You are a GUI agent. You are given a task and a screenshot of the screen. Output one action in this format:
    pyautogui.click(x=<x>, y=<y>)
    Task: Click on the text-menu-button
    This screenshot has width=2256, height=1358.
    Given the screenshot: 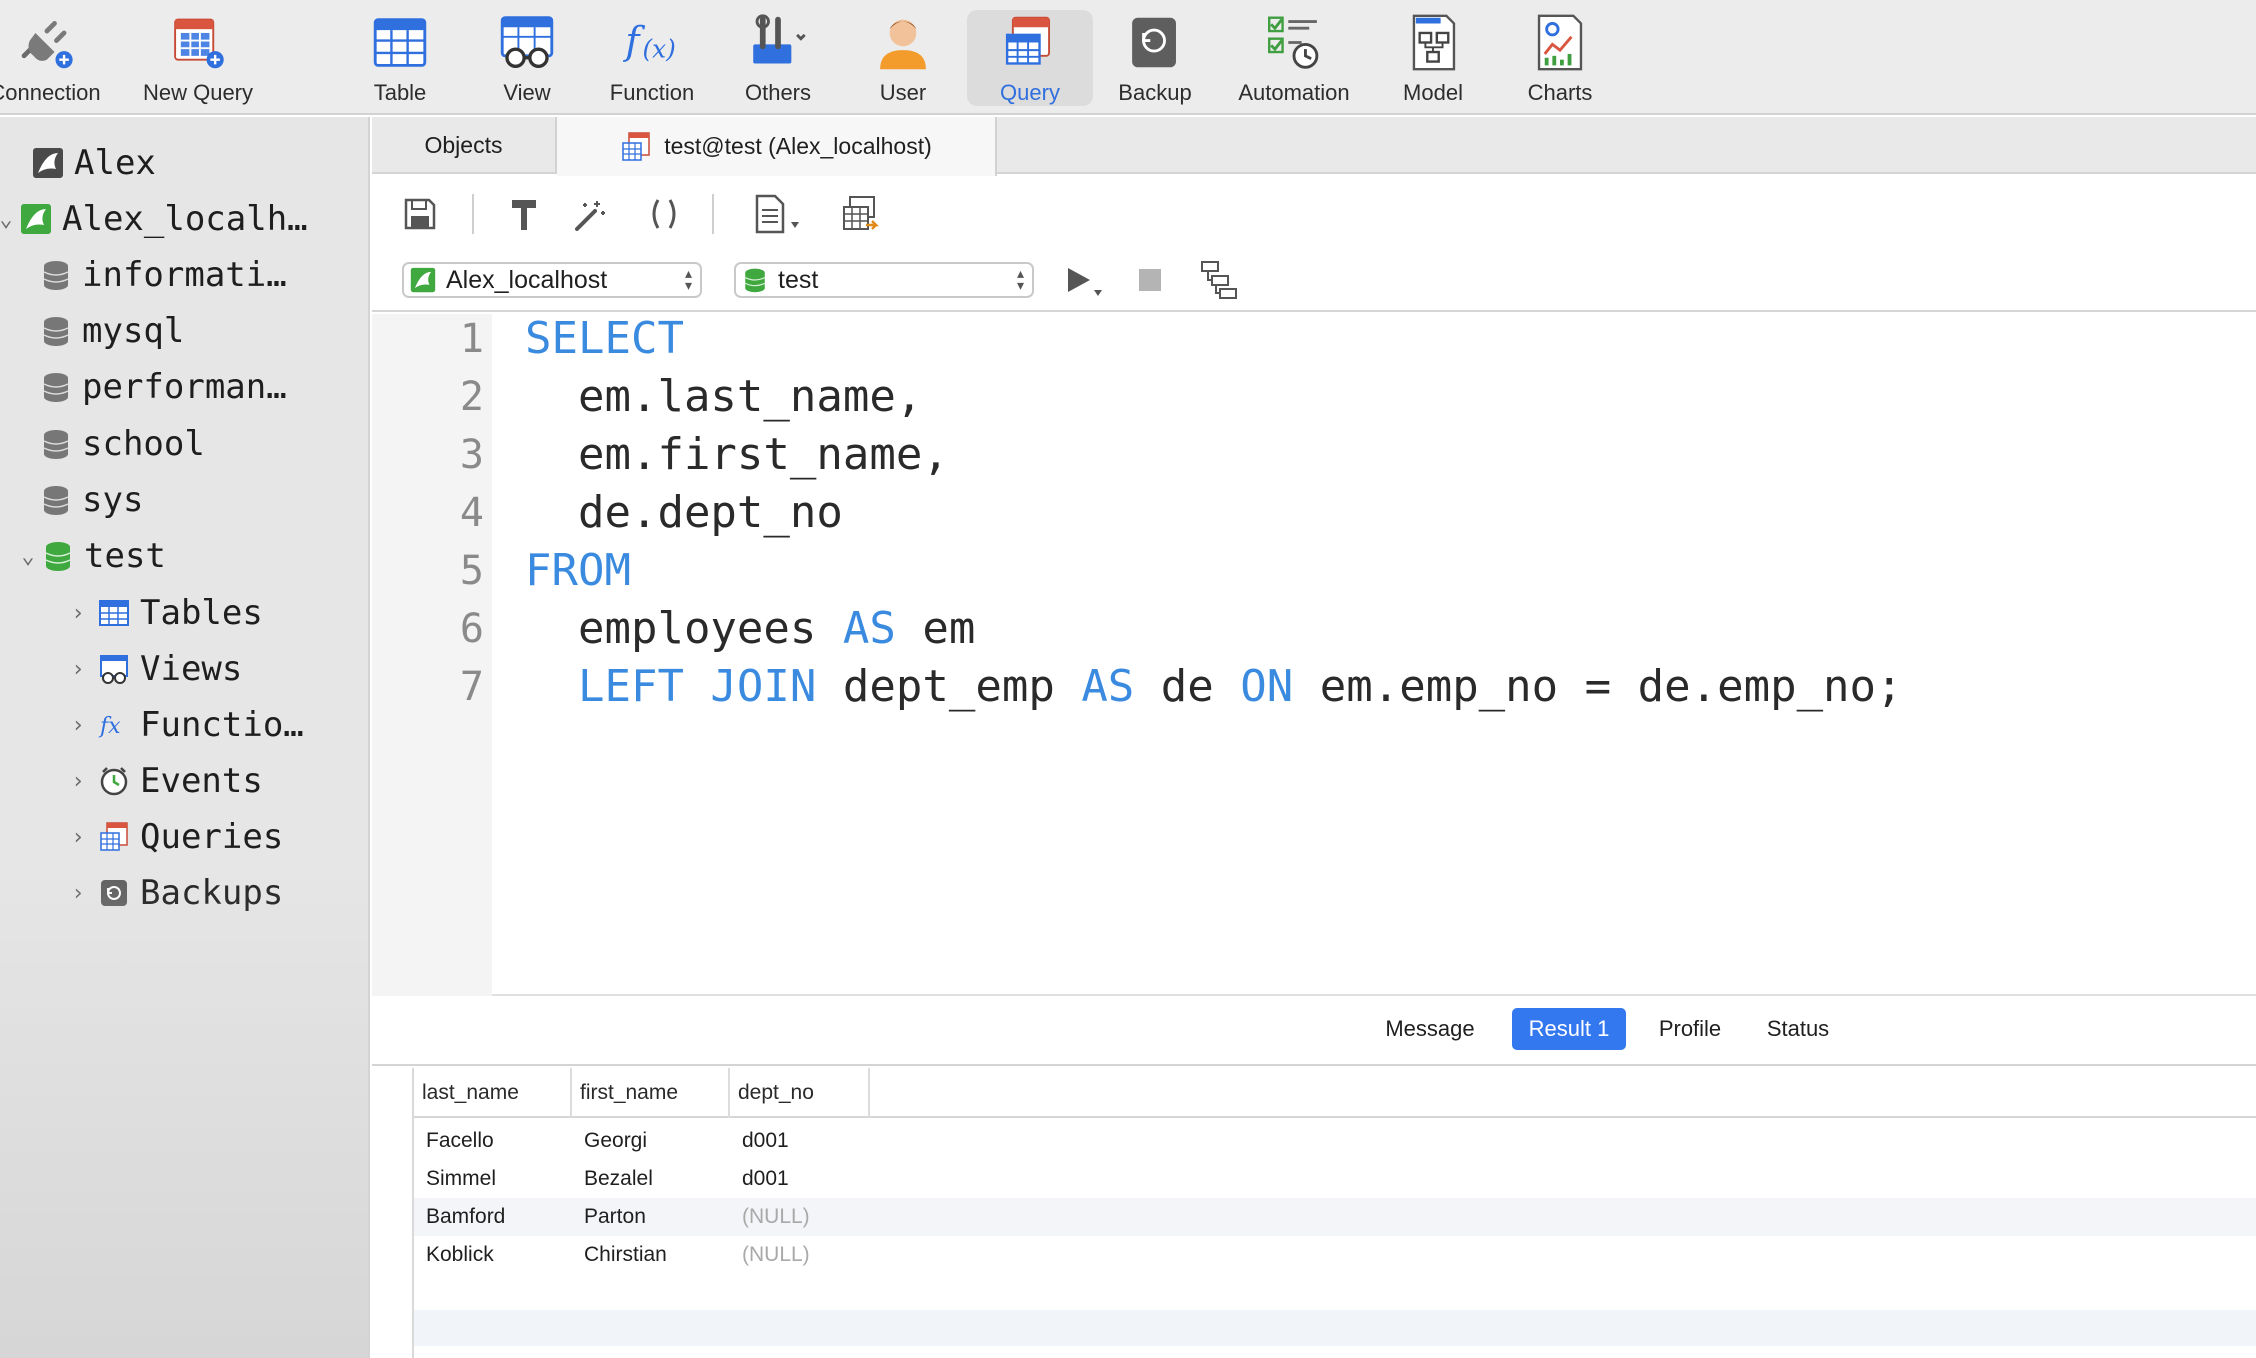 What is the action you would take?
    pyautogui.click(x=780, y=214)
    